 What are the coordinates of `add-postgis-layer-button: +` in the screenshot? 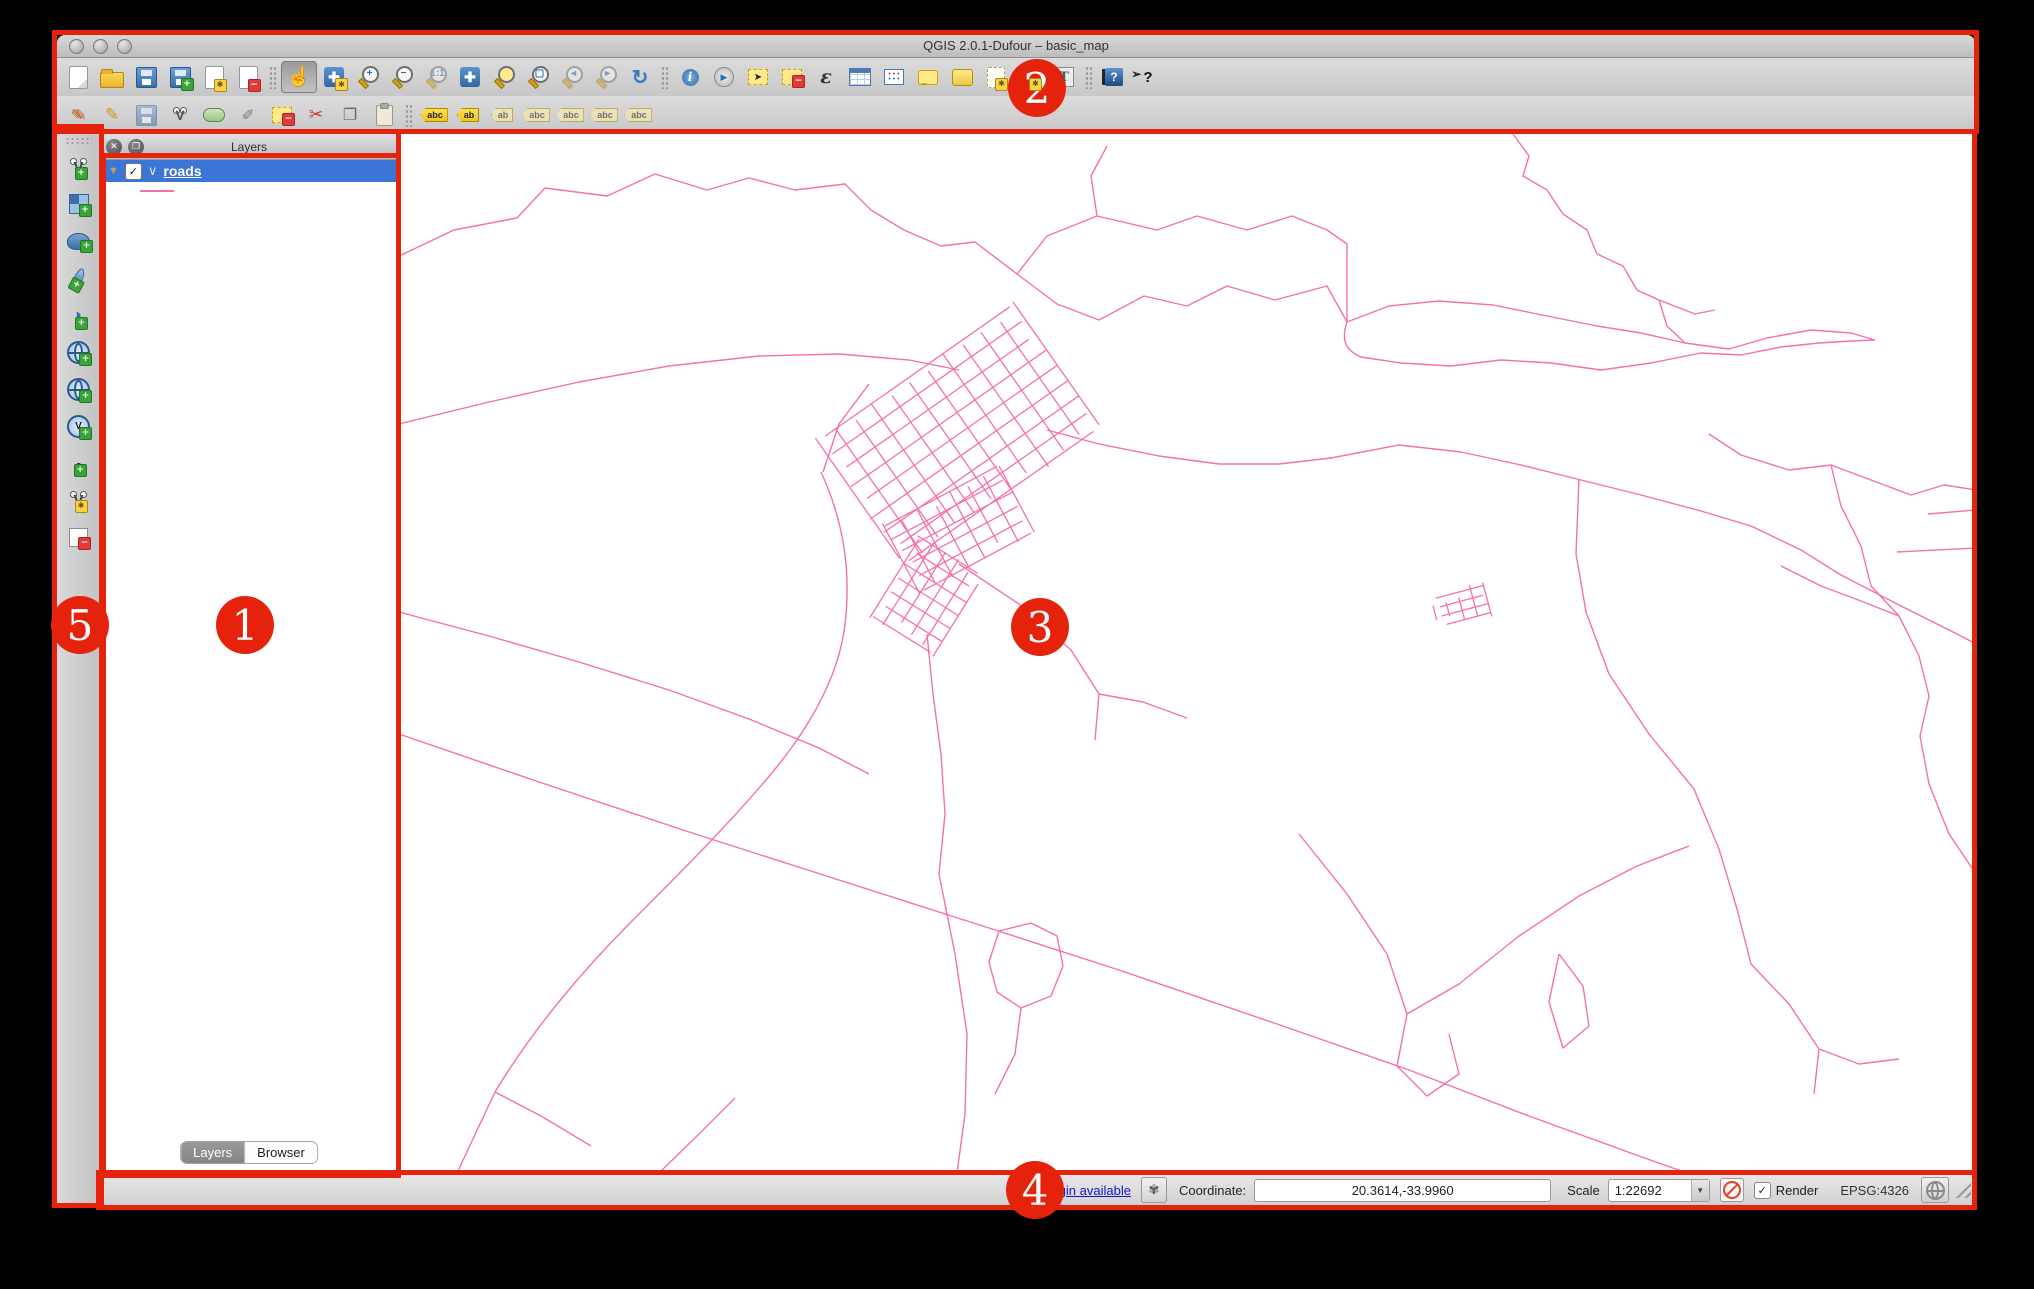 It's located at (79, 241).